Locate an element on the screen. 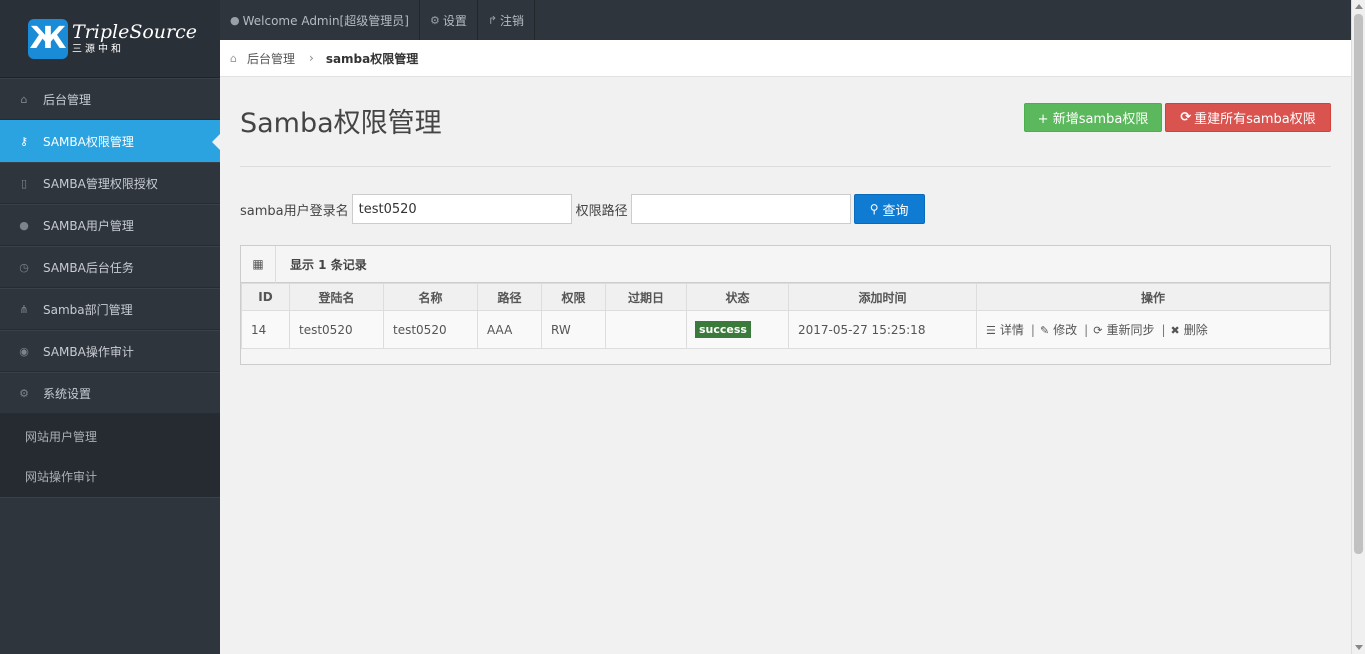 This screenshot has height=654, width=1365. logout-link: ↱ 注销 is located at coordinates (507, 20).